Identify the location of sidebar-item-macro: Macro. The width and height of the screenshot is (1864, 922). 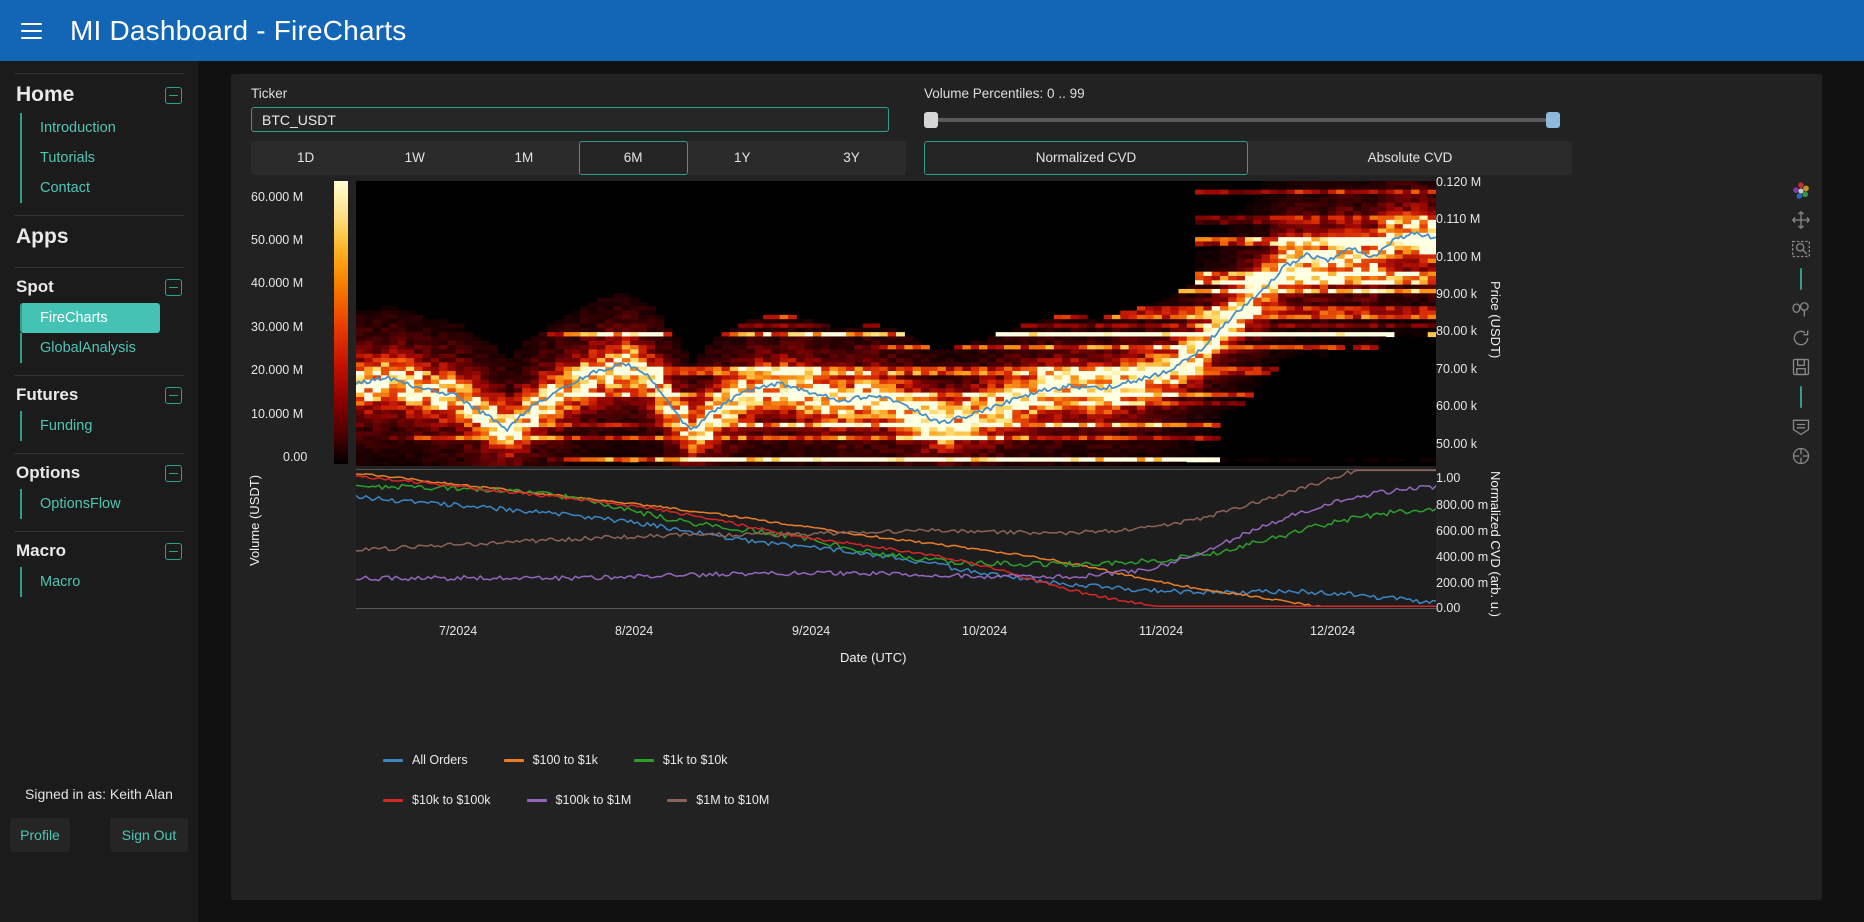
(104, 582).